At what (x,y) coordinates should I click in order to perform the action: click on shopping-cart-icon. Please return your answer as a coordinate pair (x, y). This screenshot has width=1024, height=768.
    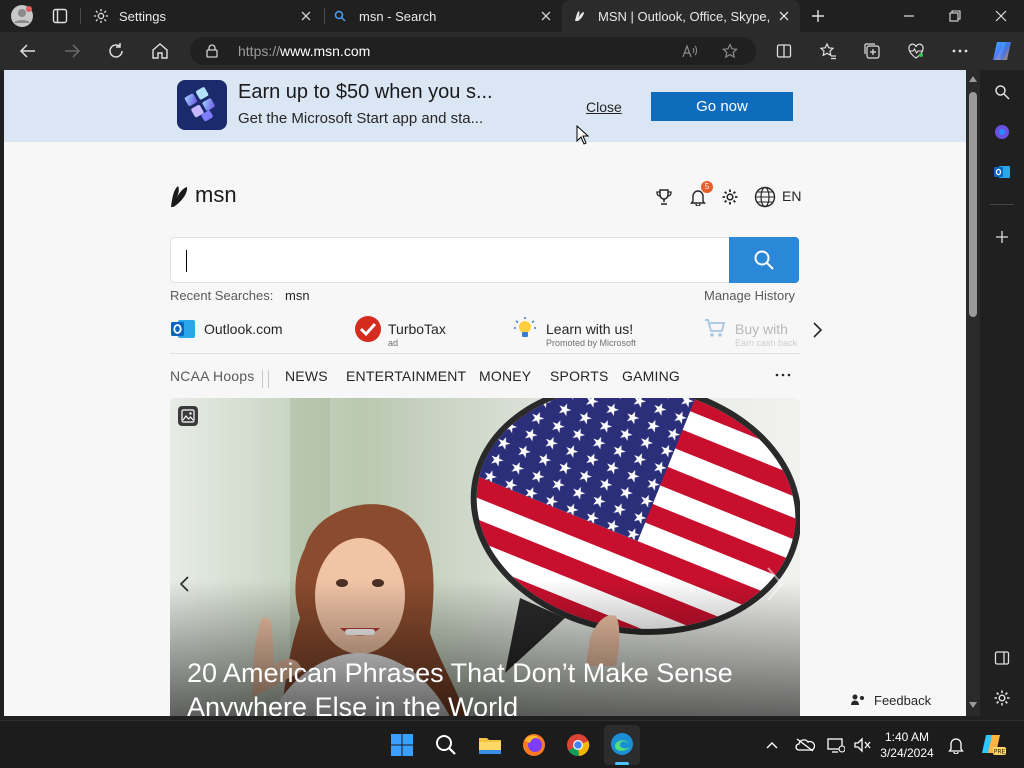
    Looking at the image, I should click on (715, 328).